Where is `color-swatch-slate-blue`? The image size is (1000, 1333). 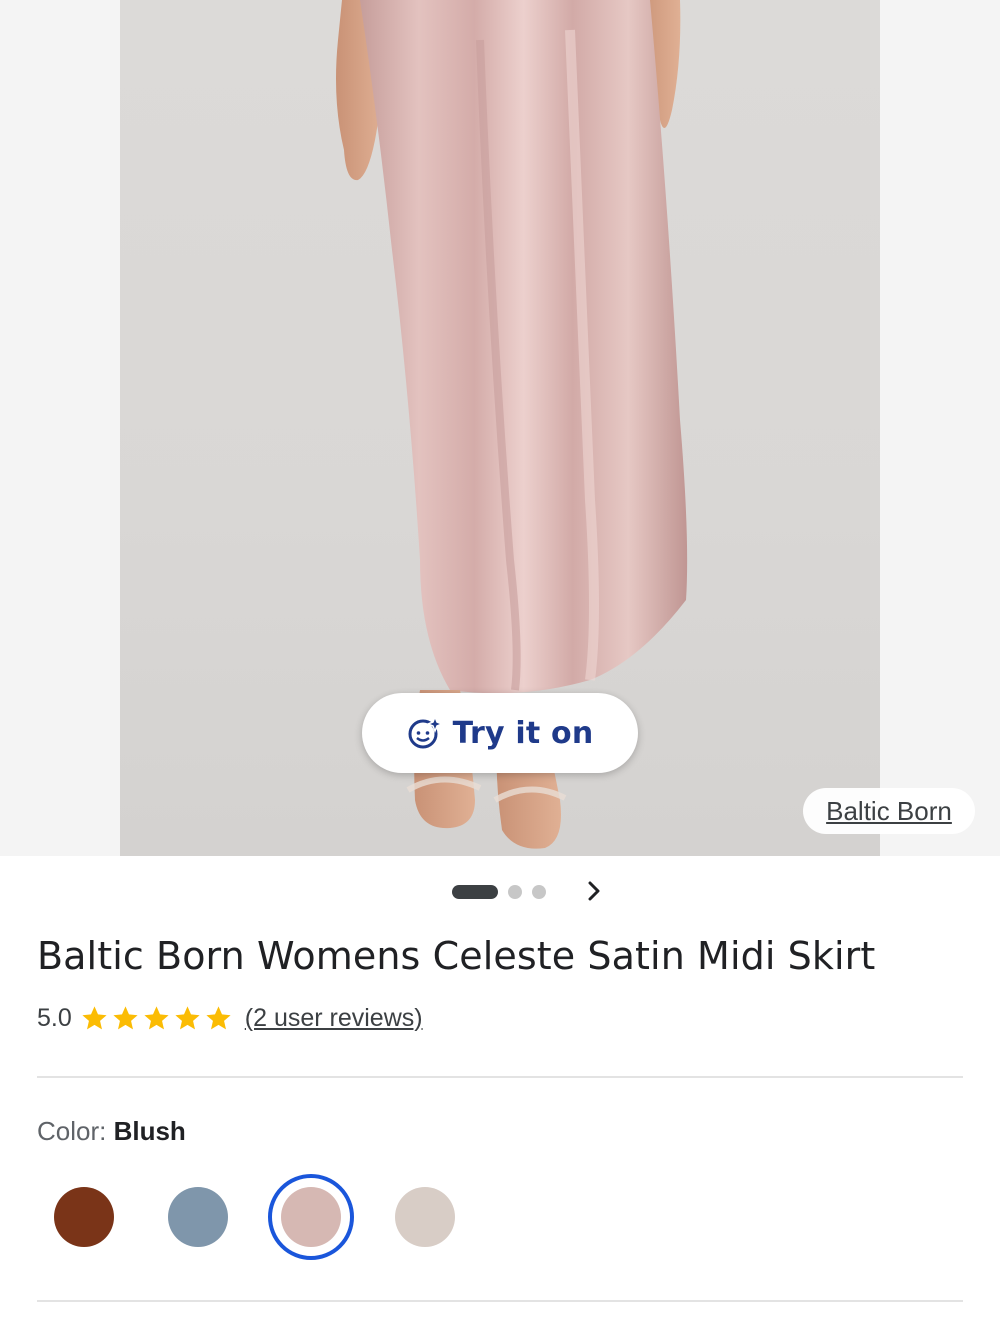
color-swatch-slate-blue is located at coordinates (198, 1217).